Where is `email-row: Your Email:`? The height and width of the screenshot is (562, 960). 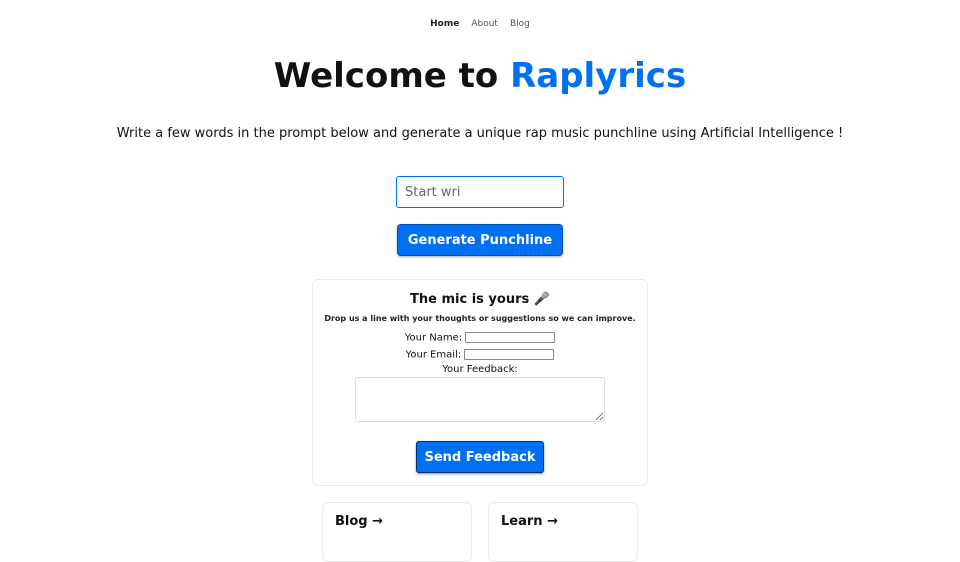 email-row: Your Email: is located at coordinates (480, 355).